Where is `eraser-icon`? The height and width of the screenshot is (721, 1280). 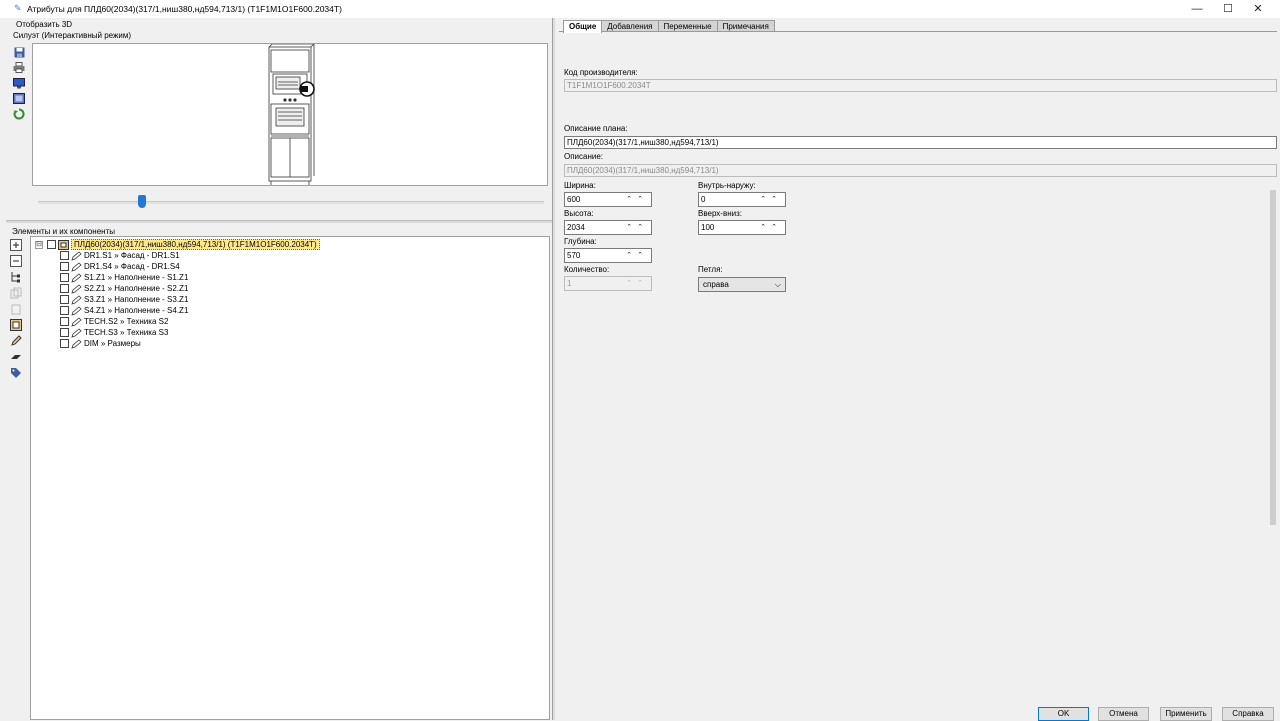 eraser-icon is located at coordinates (16, 357).